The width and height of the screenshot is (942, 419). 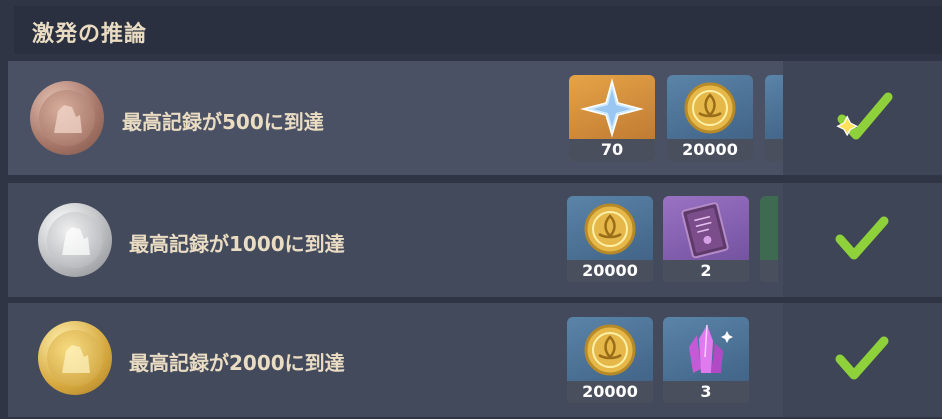 I want to click on reward-count: 70, so click(x=612, y=150).